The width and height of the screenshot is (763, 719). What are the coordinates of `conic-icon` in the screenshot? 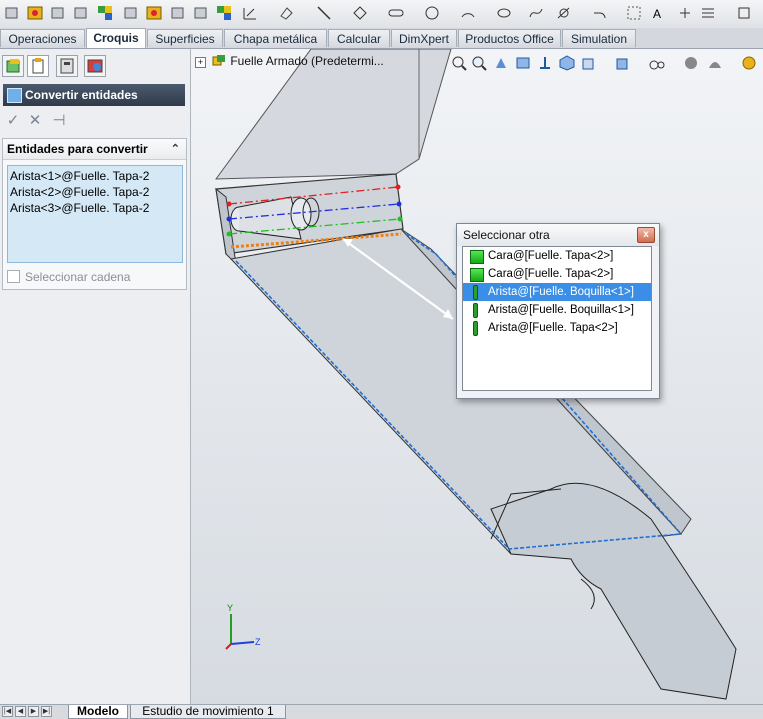 It's located at (564, 13).